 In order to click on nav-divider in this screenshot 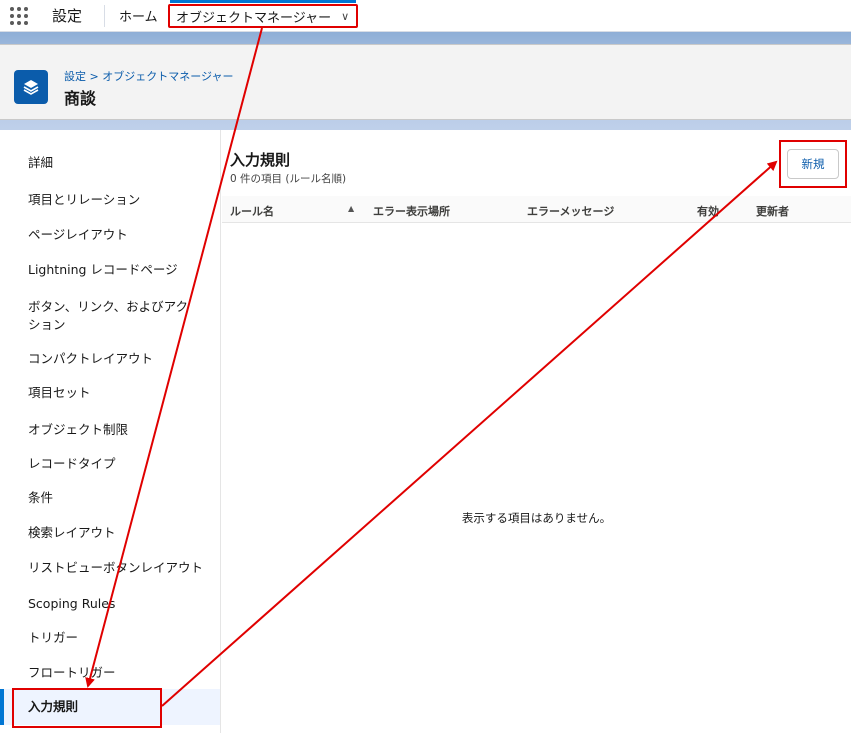, I will do `click(105, 15)`.